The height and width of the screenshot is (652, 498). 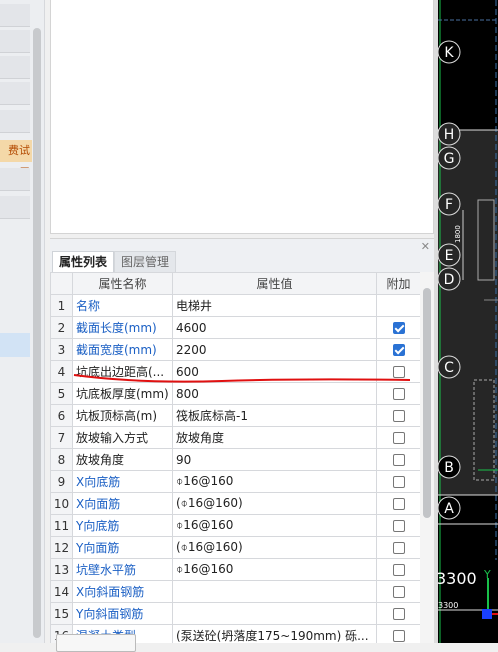 I want to click on property-name: Y向斜面钢筋, so click(x=122, y=613).